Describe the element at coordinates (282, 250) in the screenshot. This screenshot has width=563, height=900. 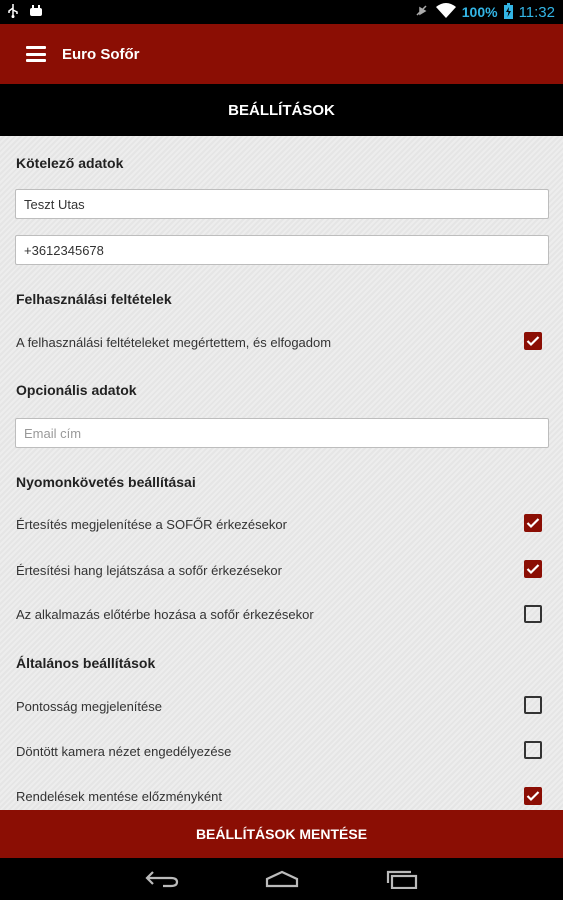
I see `phone-field` at that location.